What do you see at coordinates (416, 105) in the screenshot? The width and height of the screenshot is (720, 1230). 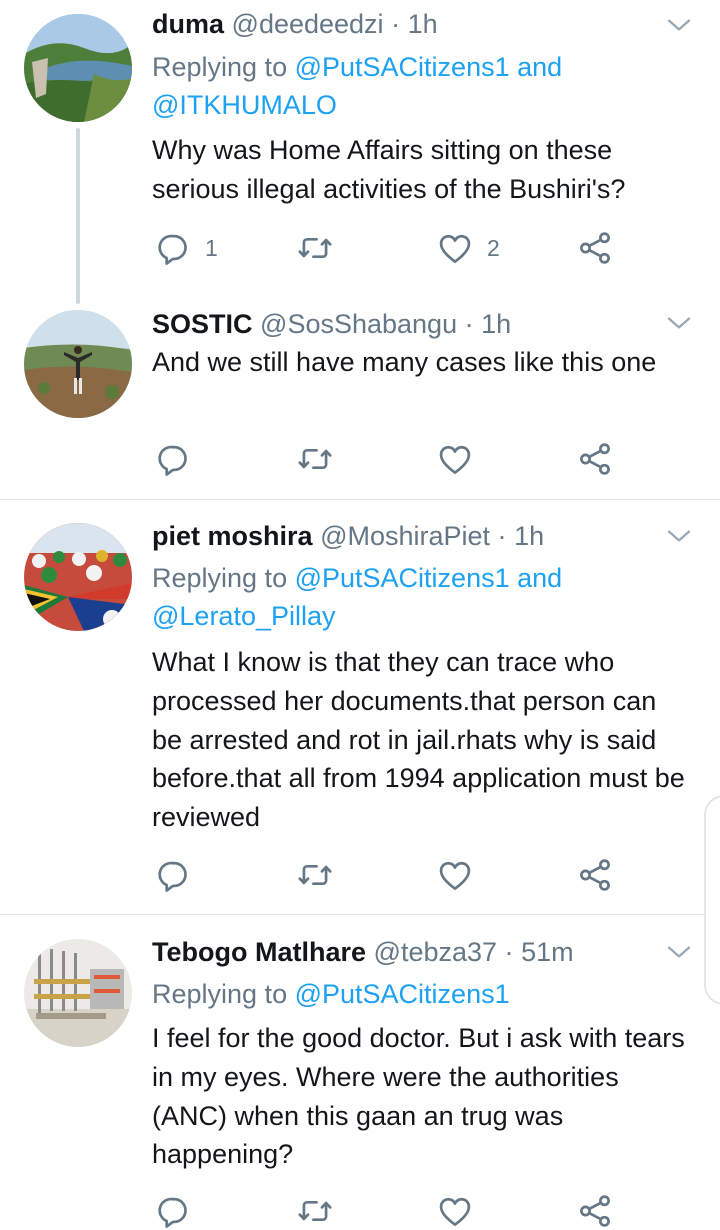 I see `mention-link: @ITKHUMALO` at bounding box center [416, 105].